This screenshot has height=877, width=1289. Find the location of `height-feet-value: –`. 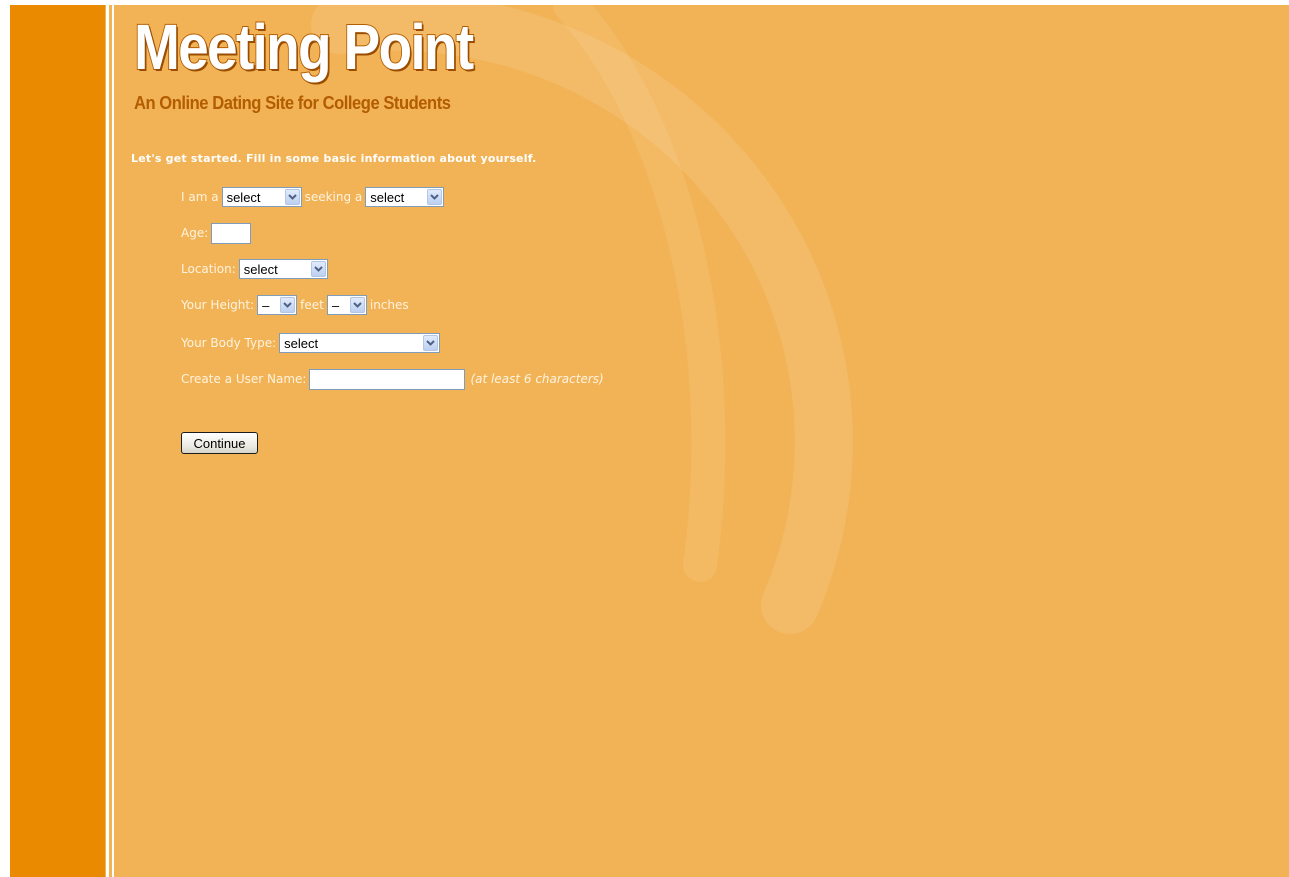

height-feet-value: – is located at coordinates (266, 305).